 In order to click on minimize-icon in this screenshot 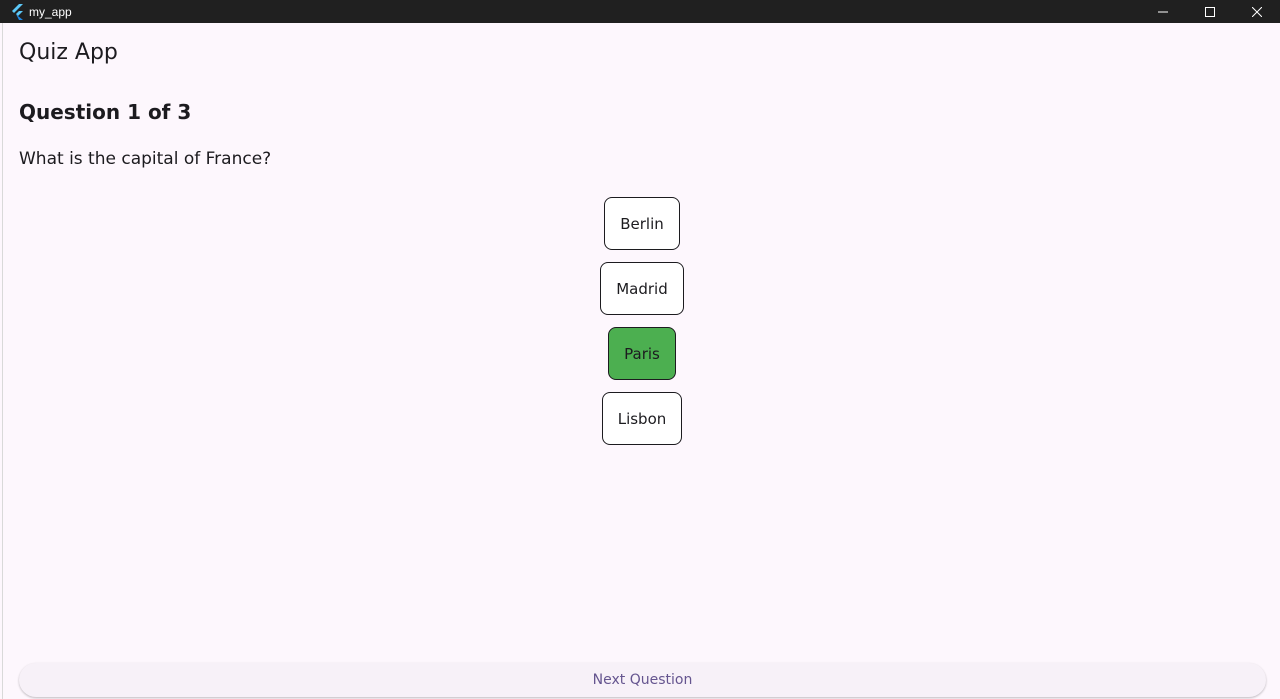, I will do `click(1162, 11)`.